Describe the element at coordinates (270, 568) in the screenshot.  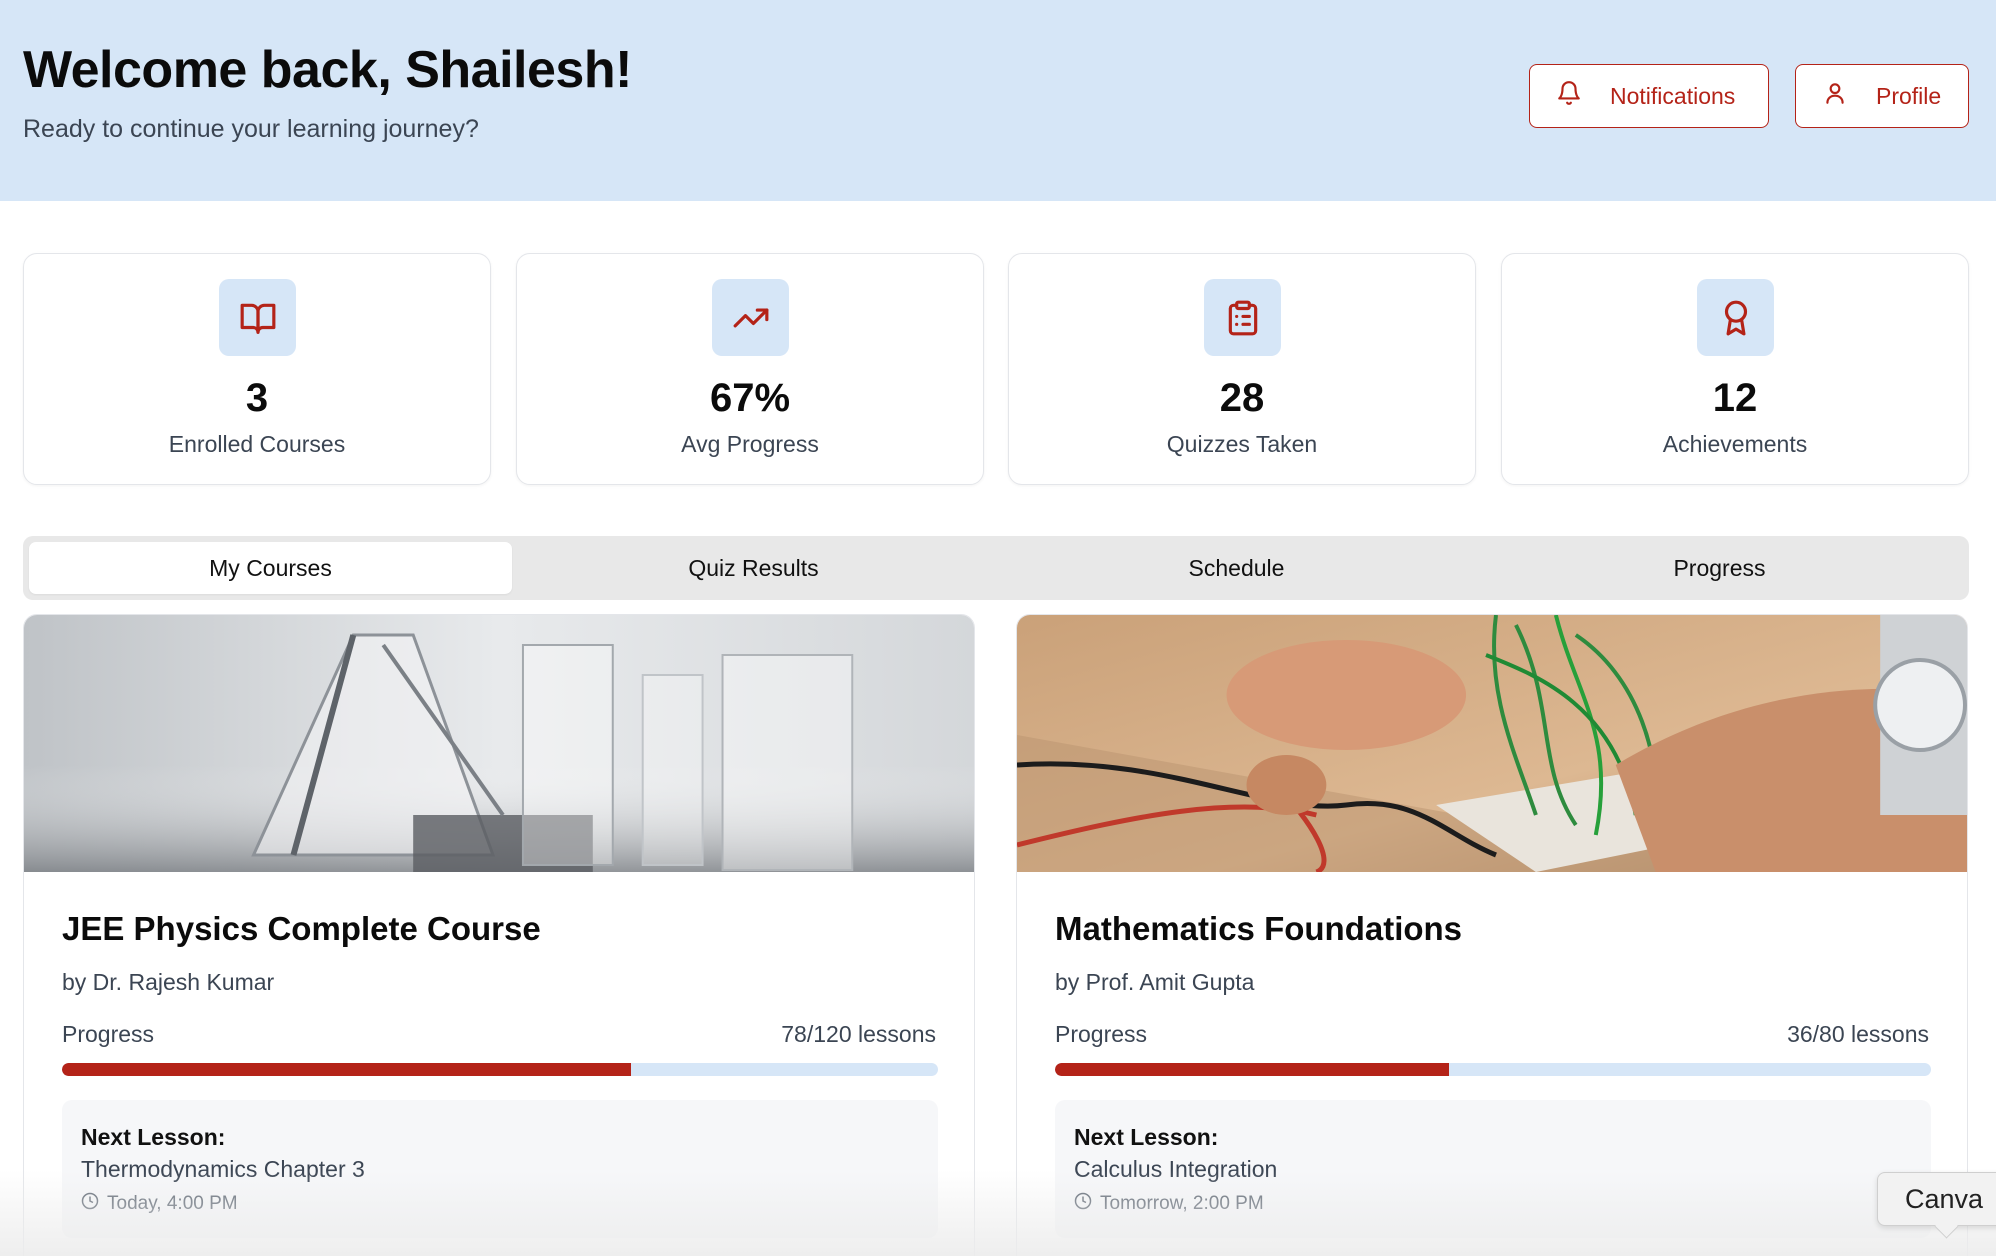
I see `tab-my-courses: My Courses` at that location.